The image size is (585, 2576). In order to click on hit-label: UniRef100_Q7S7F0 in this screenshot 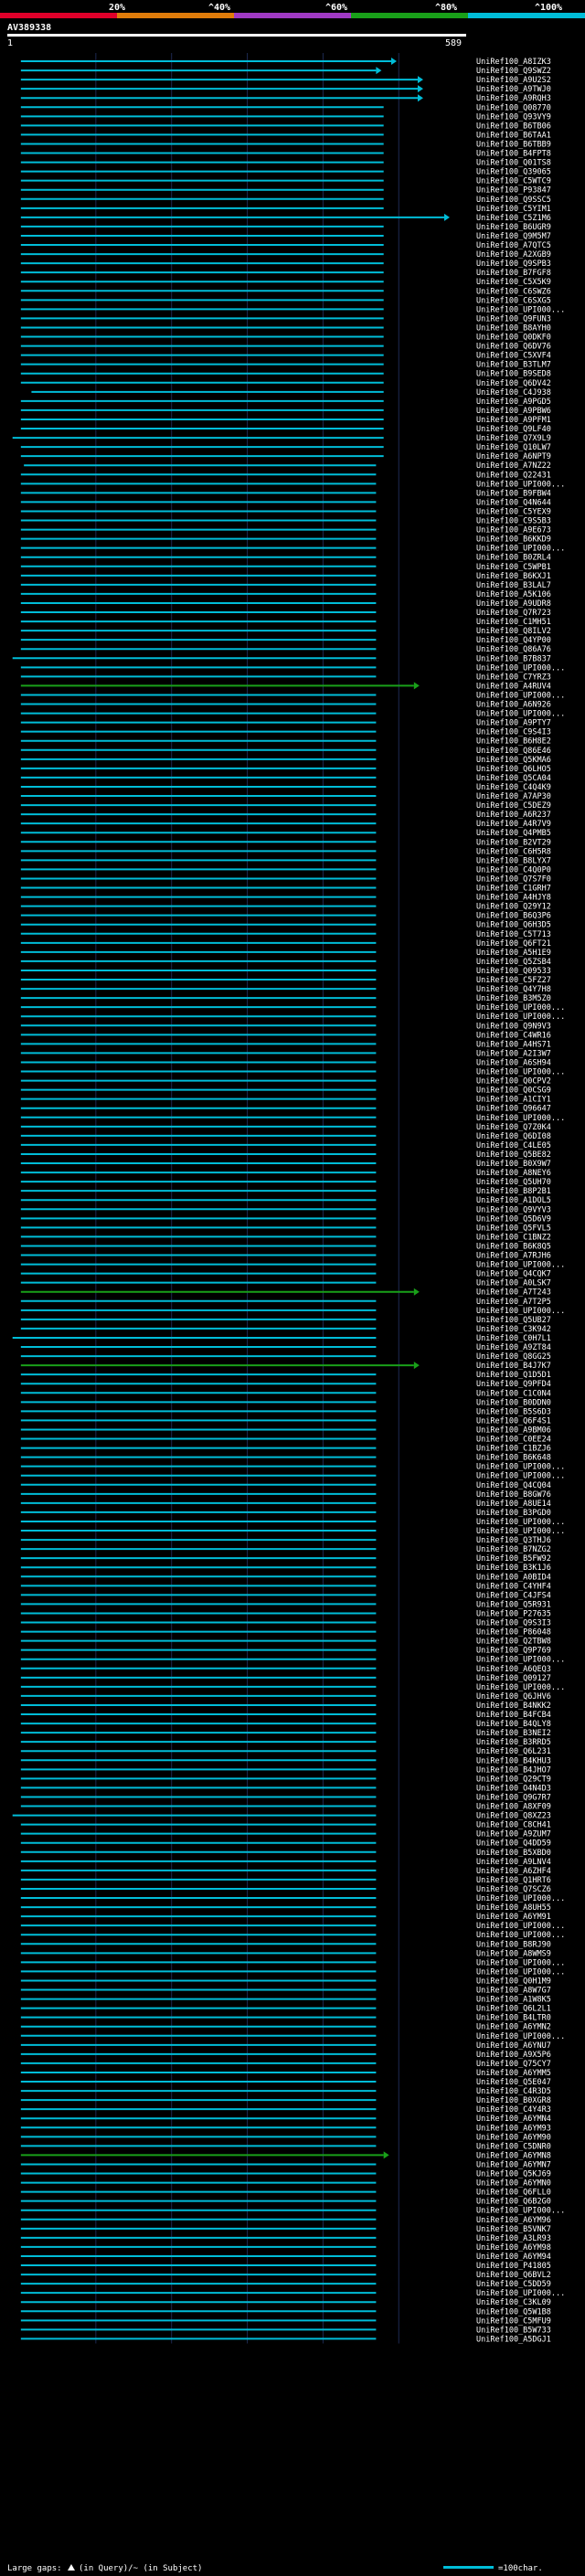, I will do `click(513, 879)`.